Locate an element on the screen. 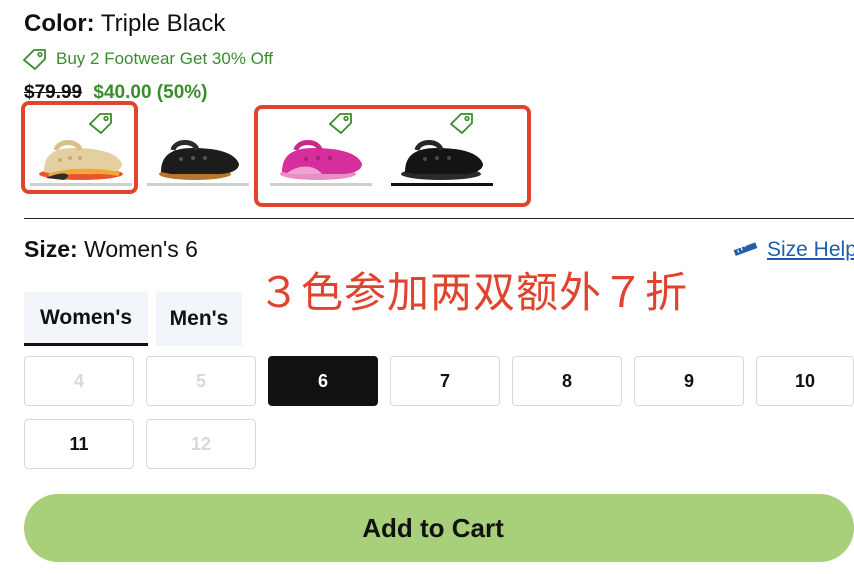 This screenshot has width=854, height=574. color-heading: Color: Triple Black is located at coordinates (124, 24).